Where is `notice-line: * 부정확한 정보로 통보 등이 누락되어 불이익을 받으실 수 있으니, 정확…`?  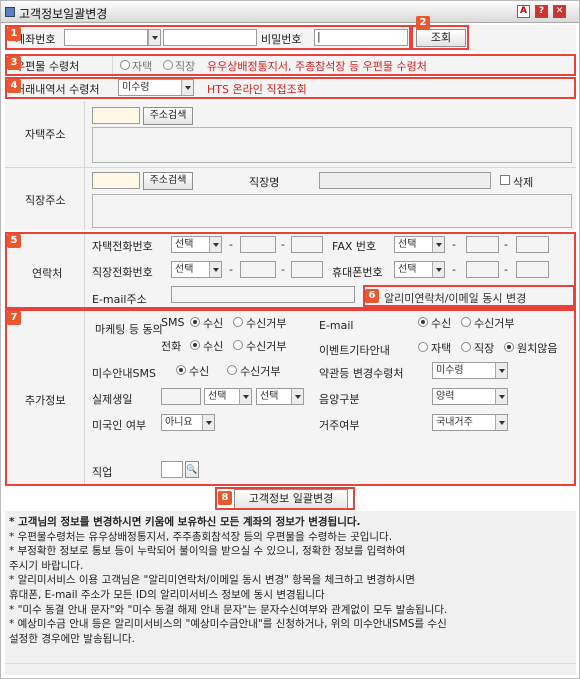 notice-line: * 부정확한 정보로 통보 등이 누락되어 불이익을 받으실 수 있으니, 정확… is located at coordinates (207, 551).